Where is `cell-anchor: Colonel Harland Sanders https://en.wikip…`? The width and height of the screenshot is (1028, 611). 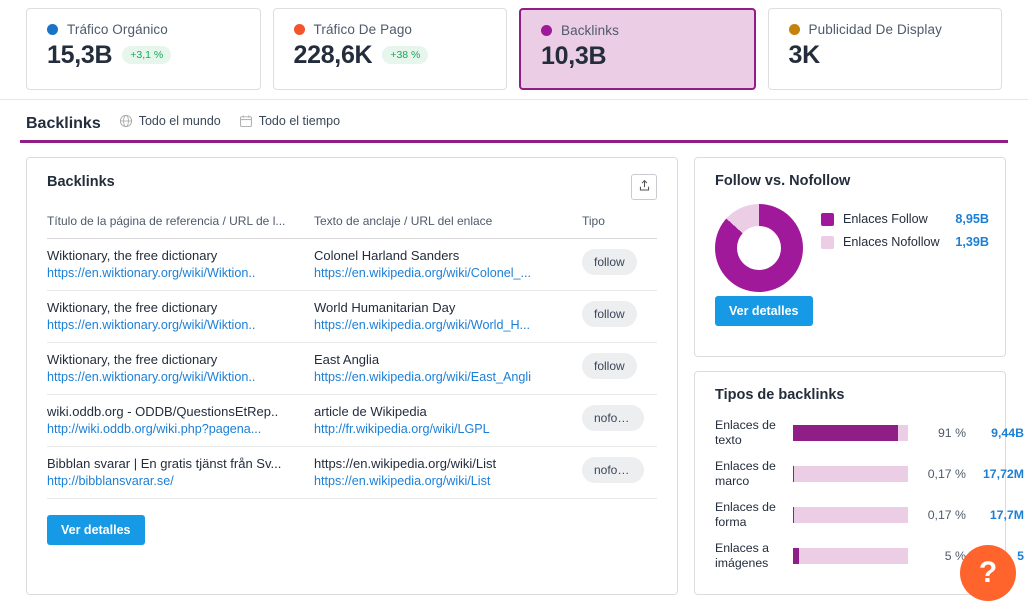 cell-anchor: Colonel Harland Sanders https://en.wikip… is located at coordinates (448, 264).